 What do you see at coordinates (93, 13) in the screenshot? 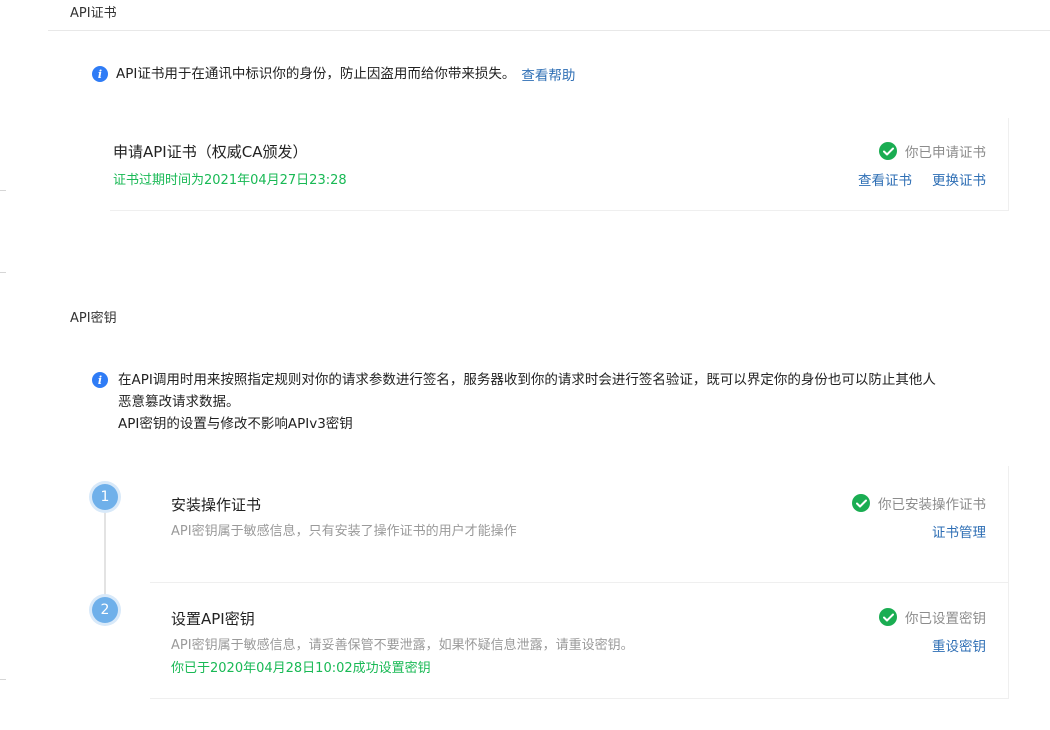
I see `cert-section-title: API证书` at bounding box center [93, 13].